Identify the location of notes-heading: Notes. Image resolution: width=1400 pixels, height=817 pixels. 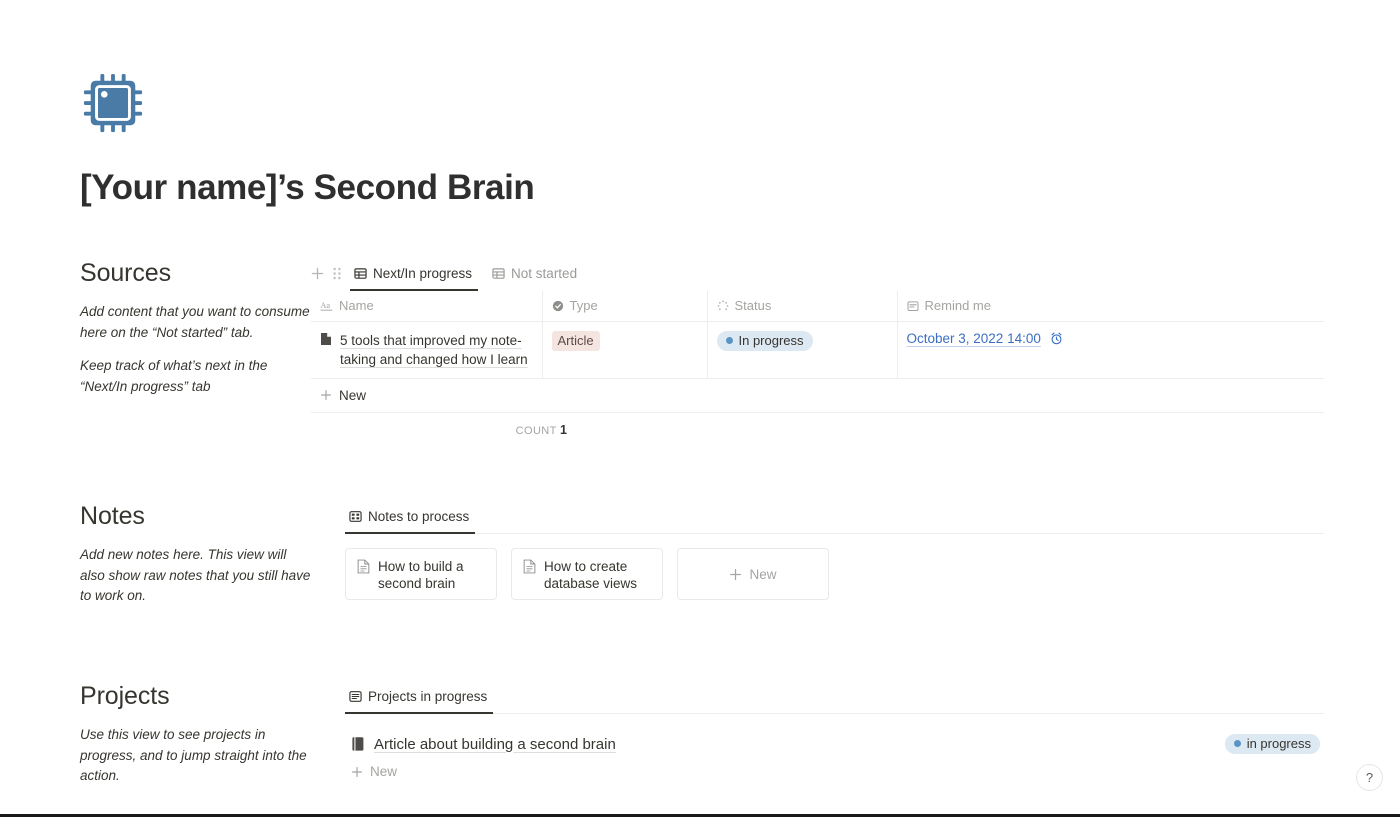
(112, 516).